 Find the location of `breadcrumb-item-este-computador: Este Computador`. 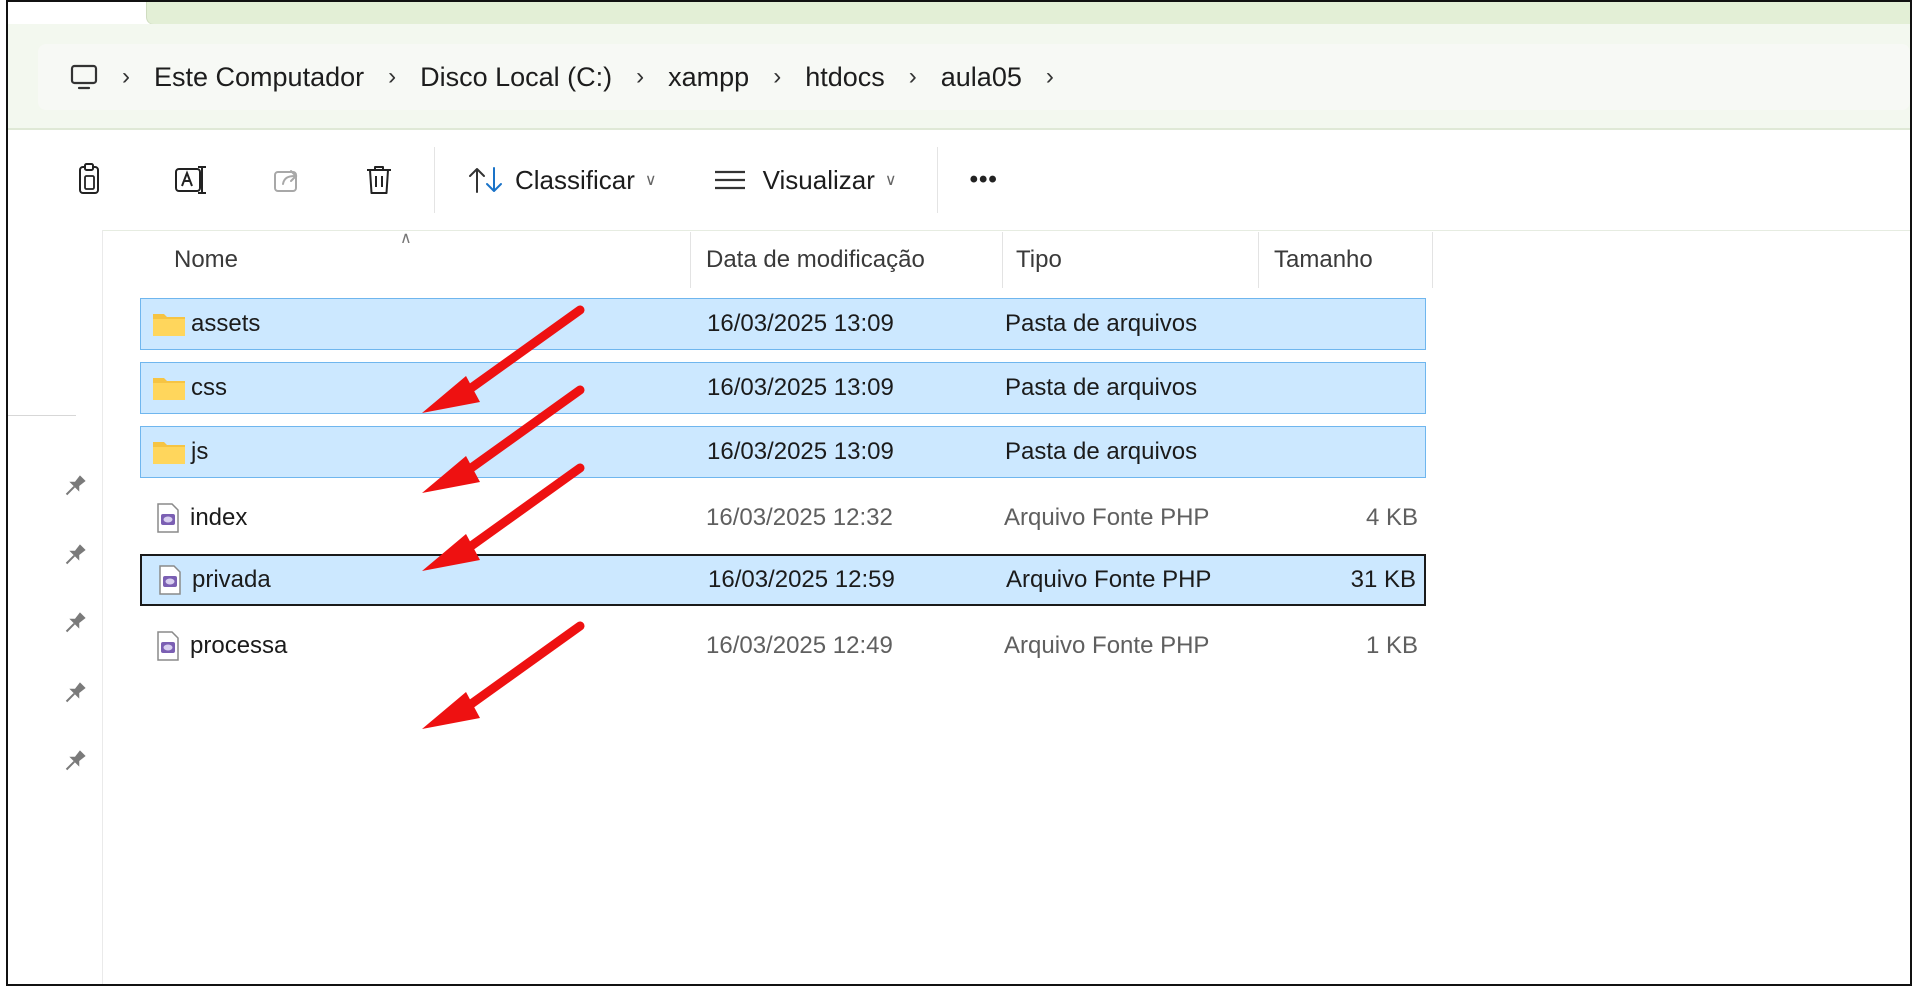

breadcrumb-item-este-computador: Este Computador is located at coordinates (259, 77).